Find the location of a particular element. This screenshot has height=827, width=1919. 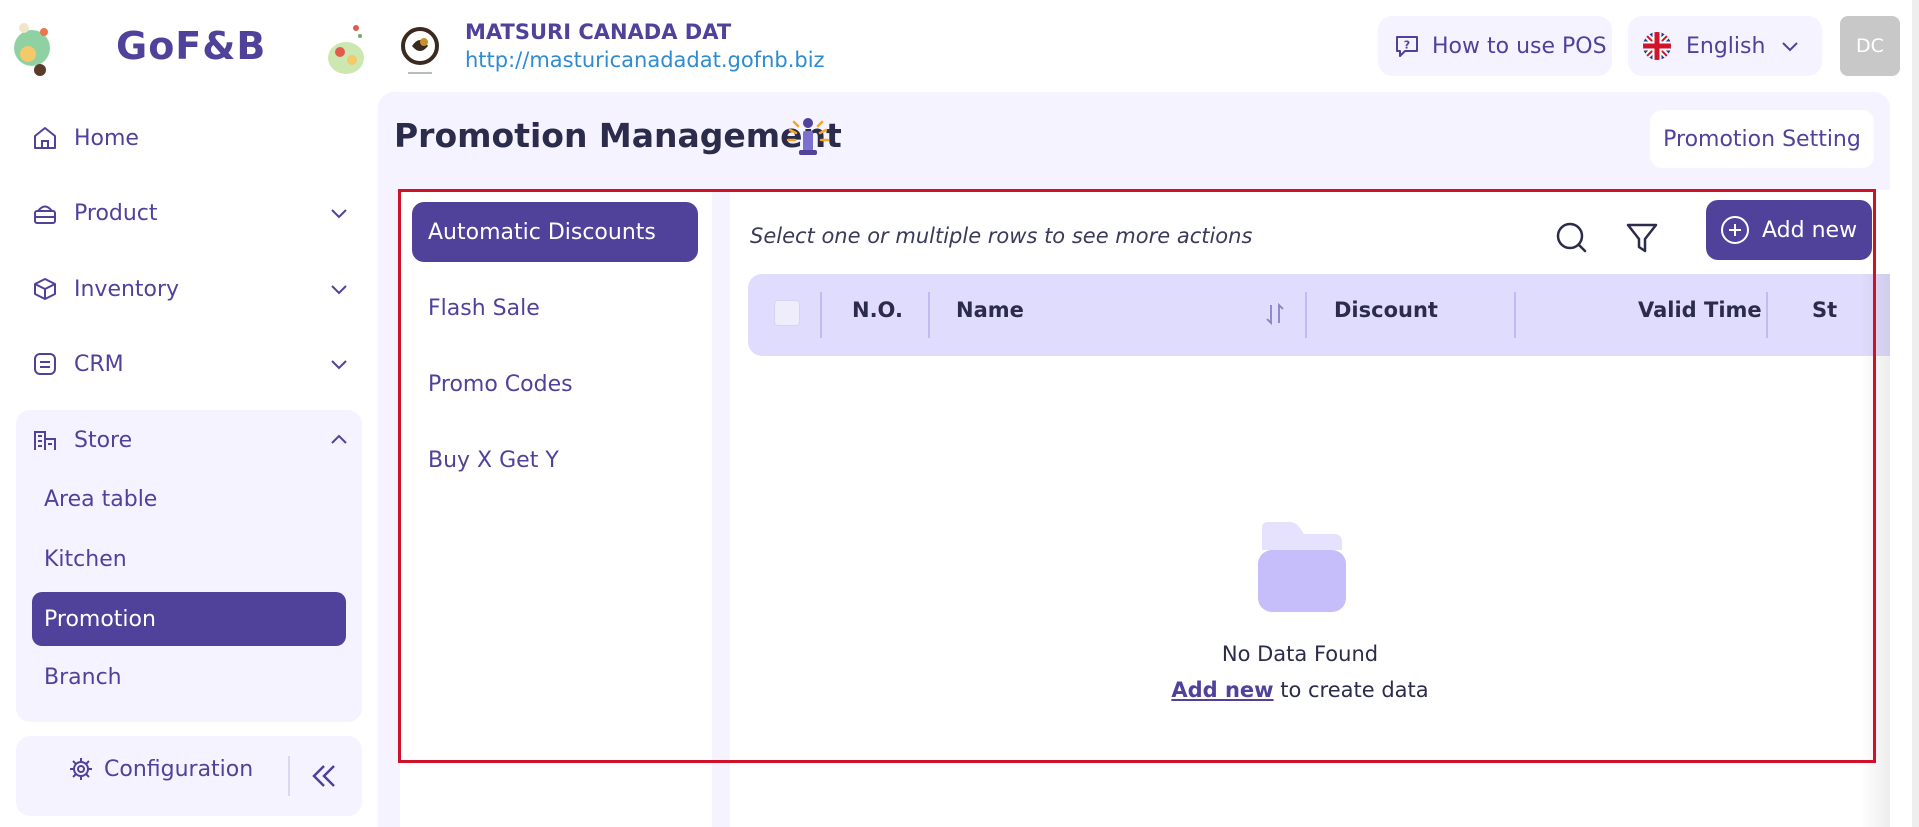

tab-buy-x-get-y: Buy X Get Y is located at coordinates (493, 460).